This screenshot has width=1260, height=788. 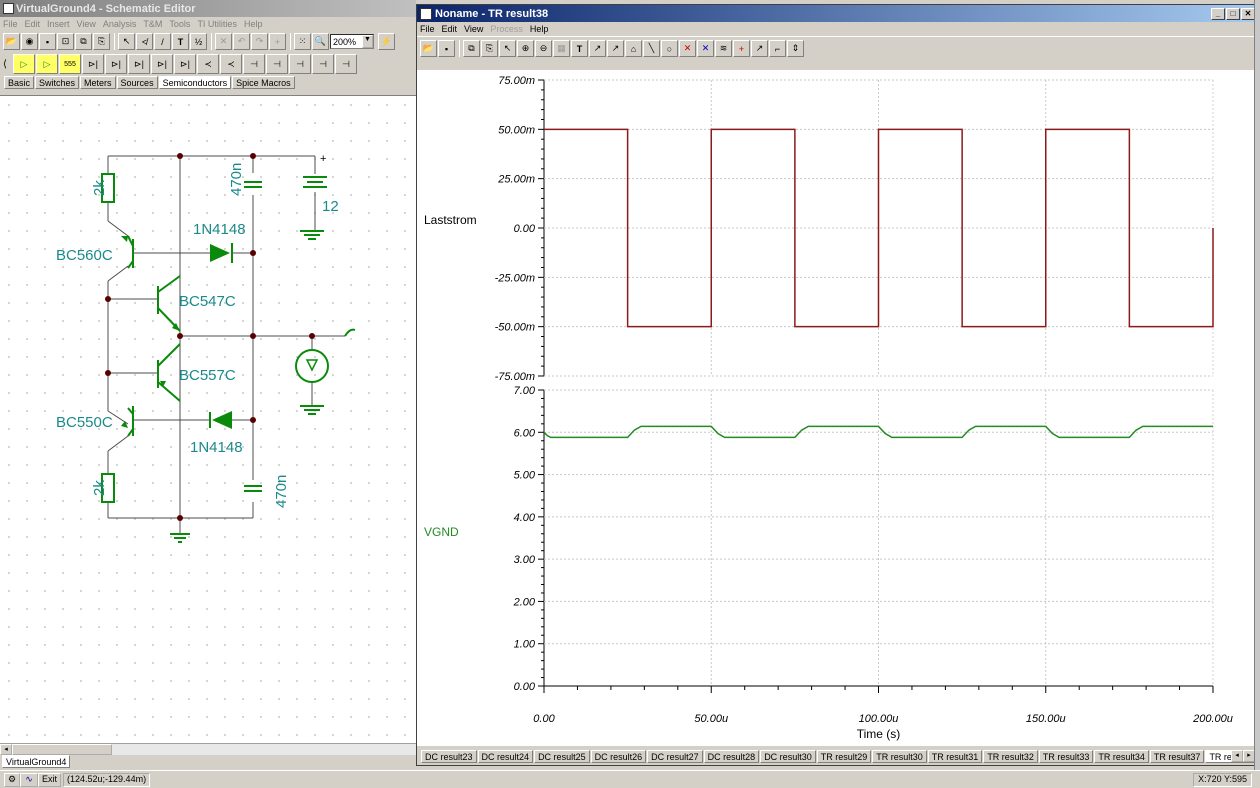 What do you see at coordinates (57, 82) in the screenshot?
I see `tab-switches: Switches` at bounding box center [57, 82].